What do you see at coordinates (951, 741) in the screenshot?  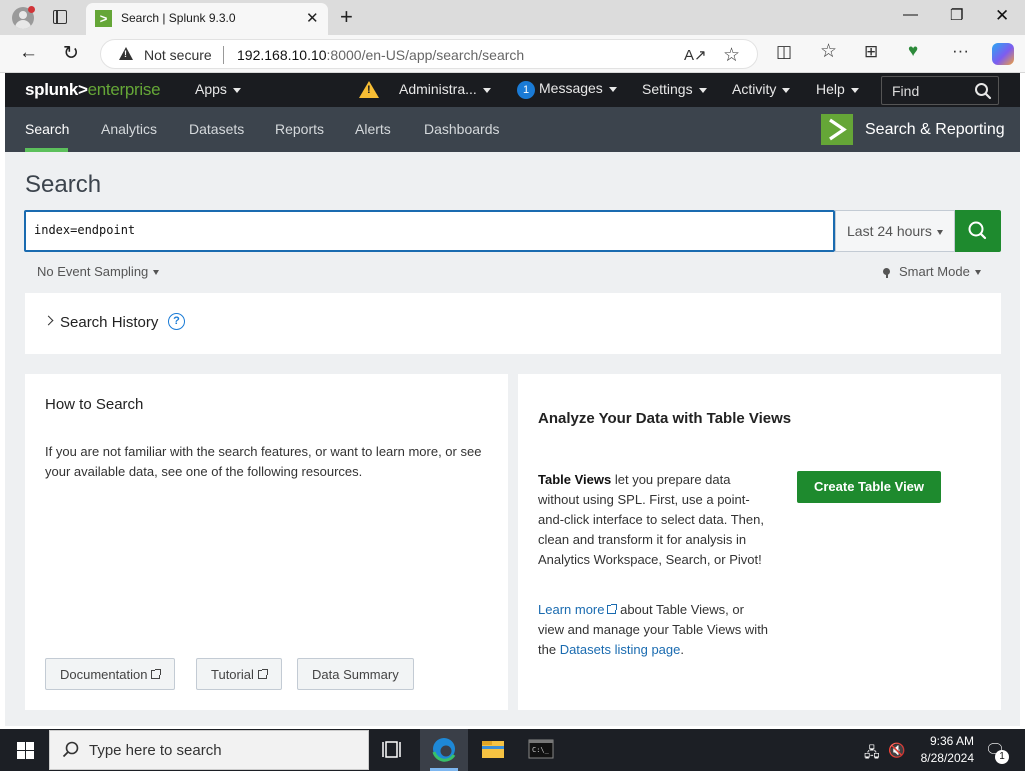 I see `clock-time: 9:36 AM` at bounding box center [951, 741].